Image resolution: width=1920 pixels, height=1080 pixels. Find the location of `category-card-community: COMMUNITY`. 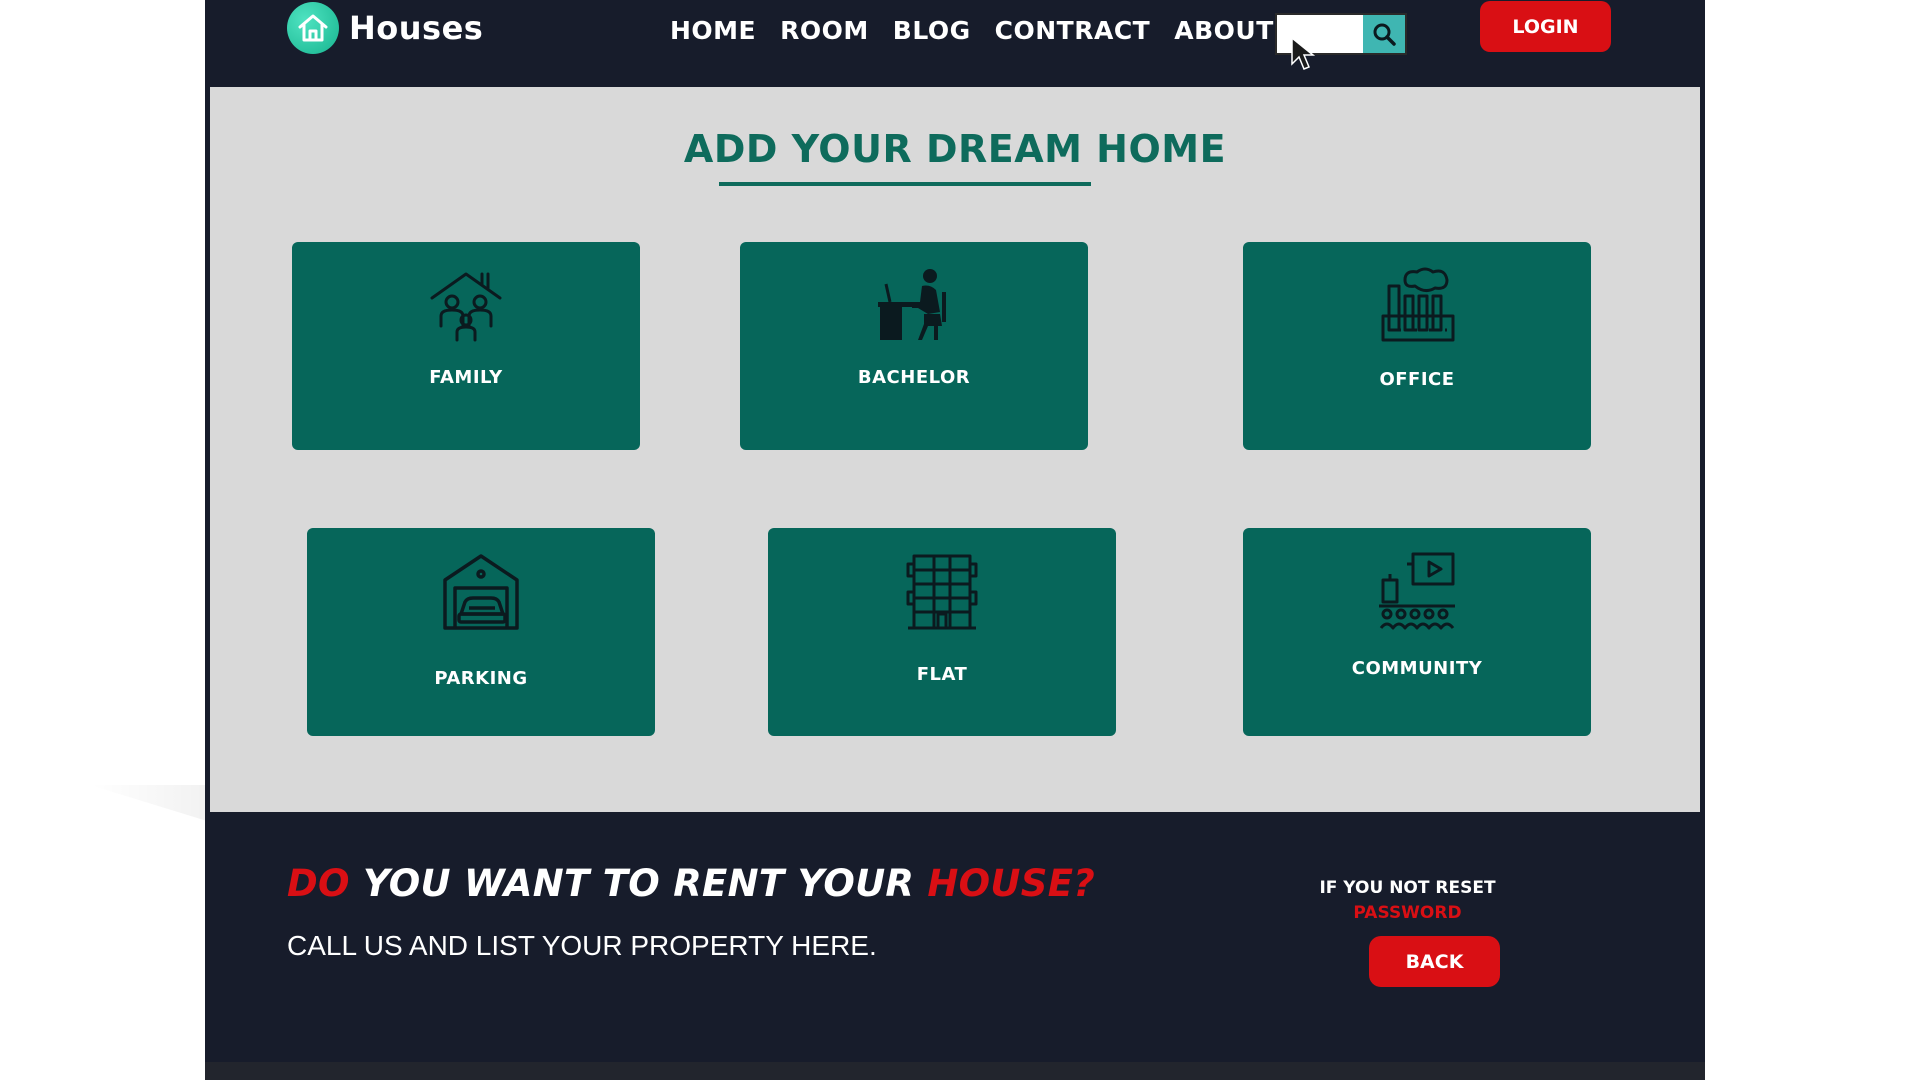

category-card-community: COMMUNITY is located at coordinates (1417, 632).